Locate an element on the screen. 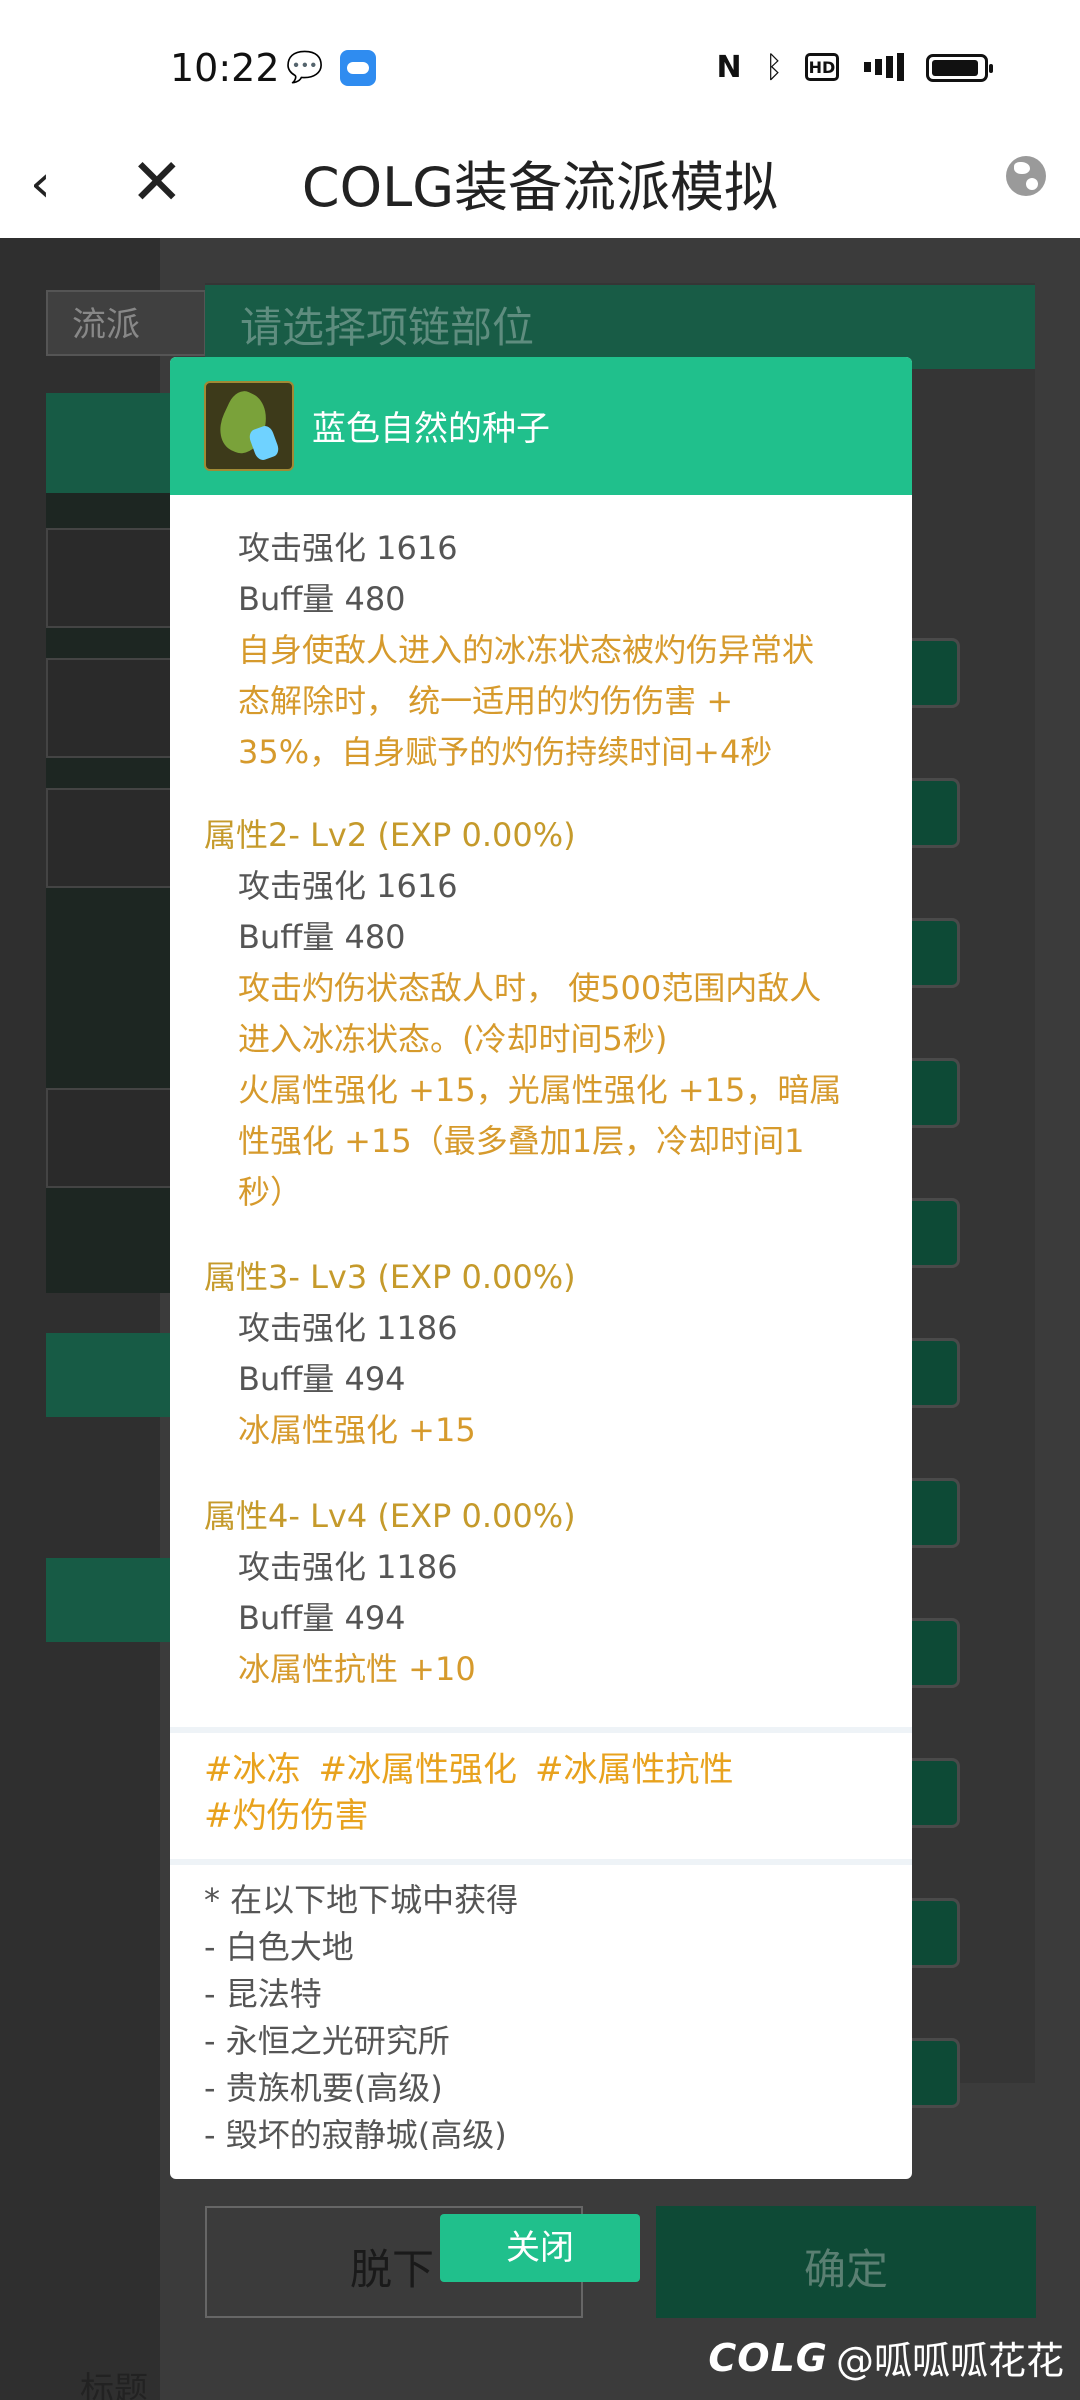 The width and height of the screenshot is (1080, 2400). attr4-stat: Buff量 494 is located at coordinates (322, 1618).